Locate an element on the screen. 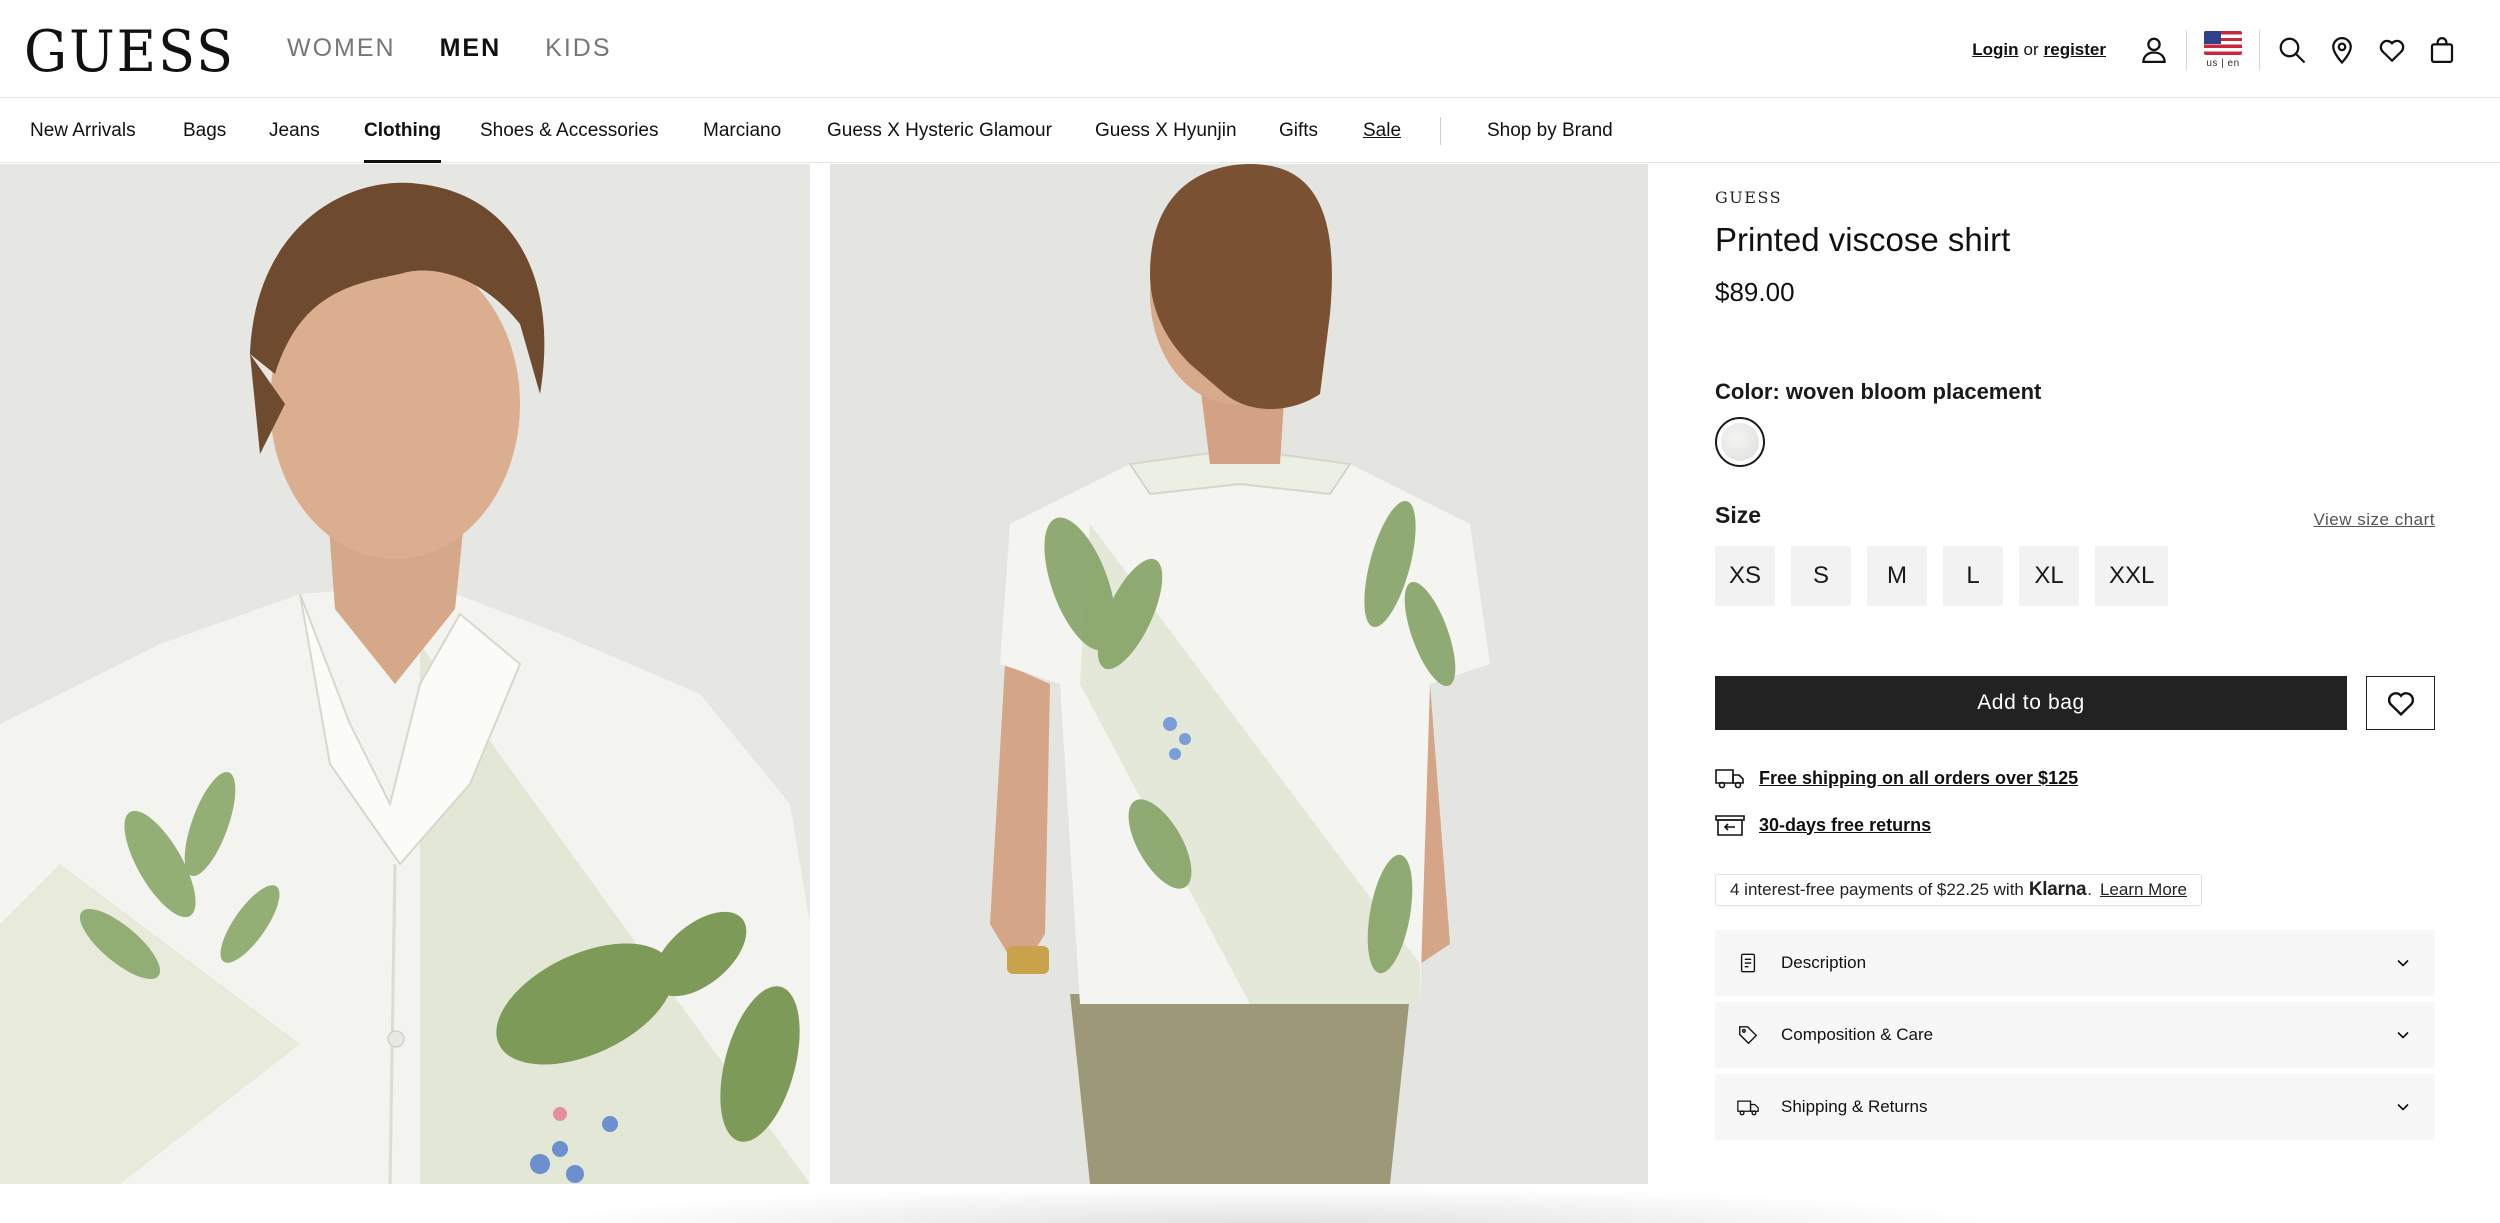  free-returns-link: 30-days free returns is located at coordinates (1845, 825).